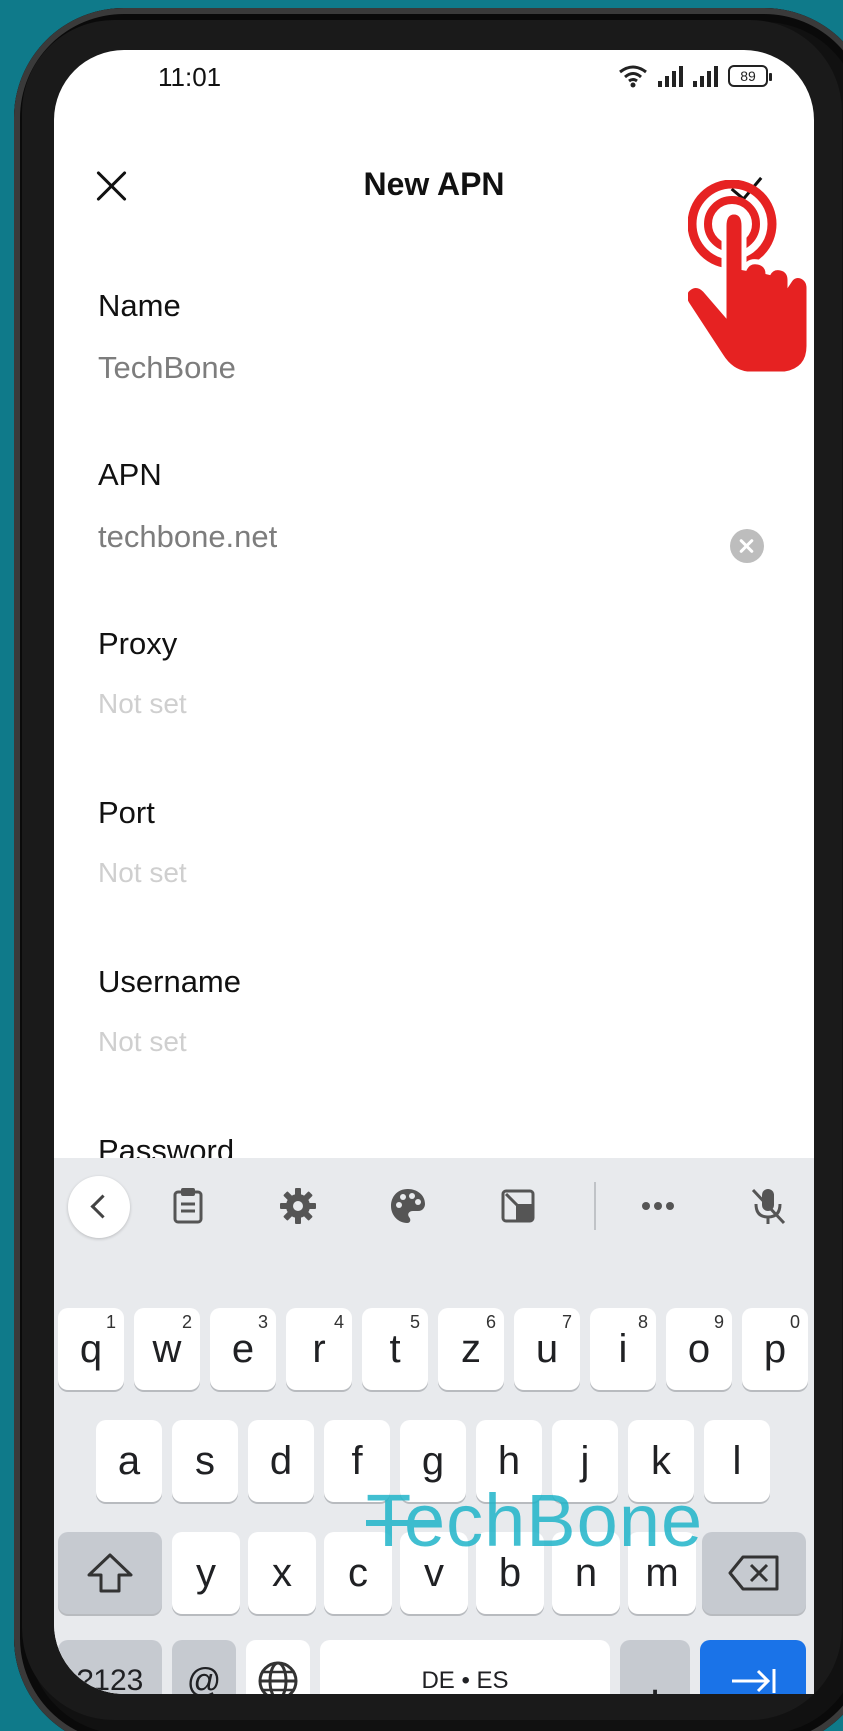 Image resolution: width=843 pixels, height=1731 pixels. I want to click on key-q: q1, so click(91, 1349).